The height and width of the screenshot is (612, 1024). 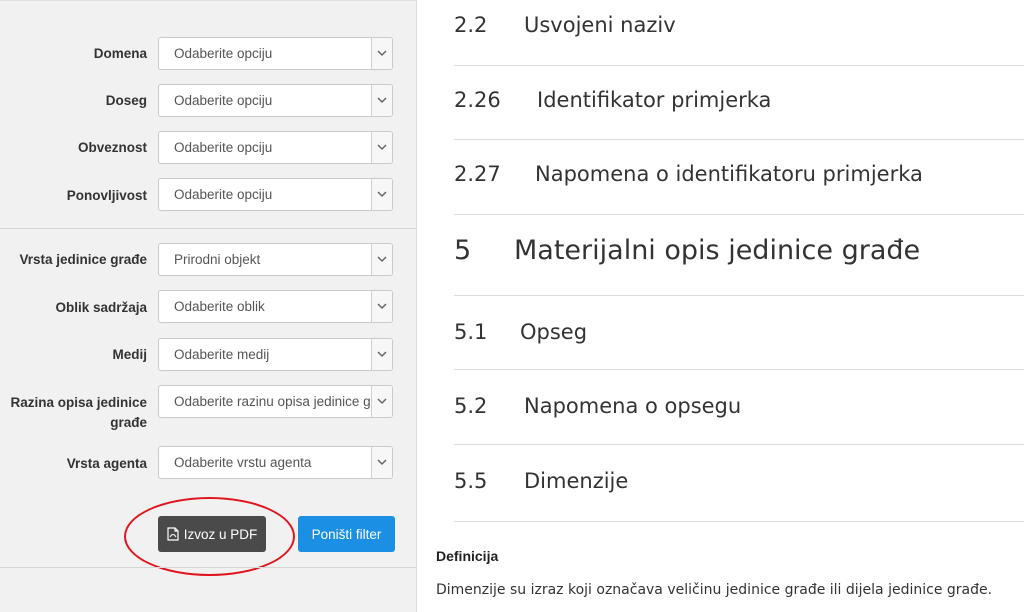 What do you see at coordinates (576, 481) in the screenshot?
I see `section-title: Dimenzije` at bounding box center [576, 481].